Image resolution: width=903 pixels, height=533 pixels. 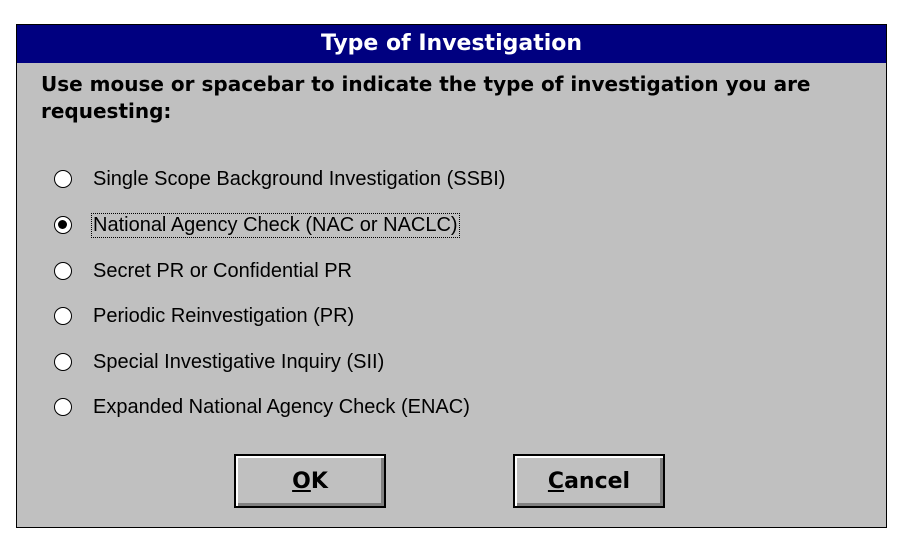 I want to click on dialog-title: Type of Investigation, so click(x=451, y=44).